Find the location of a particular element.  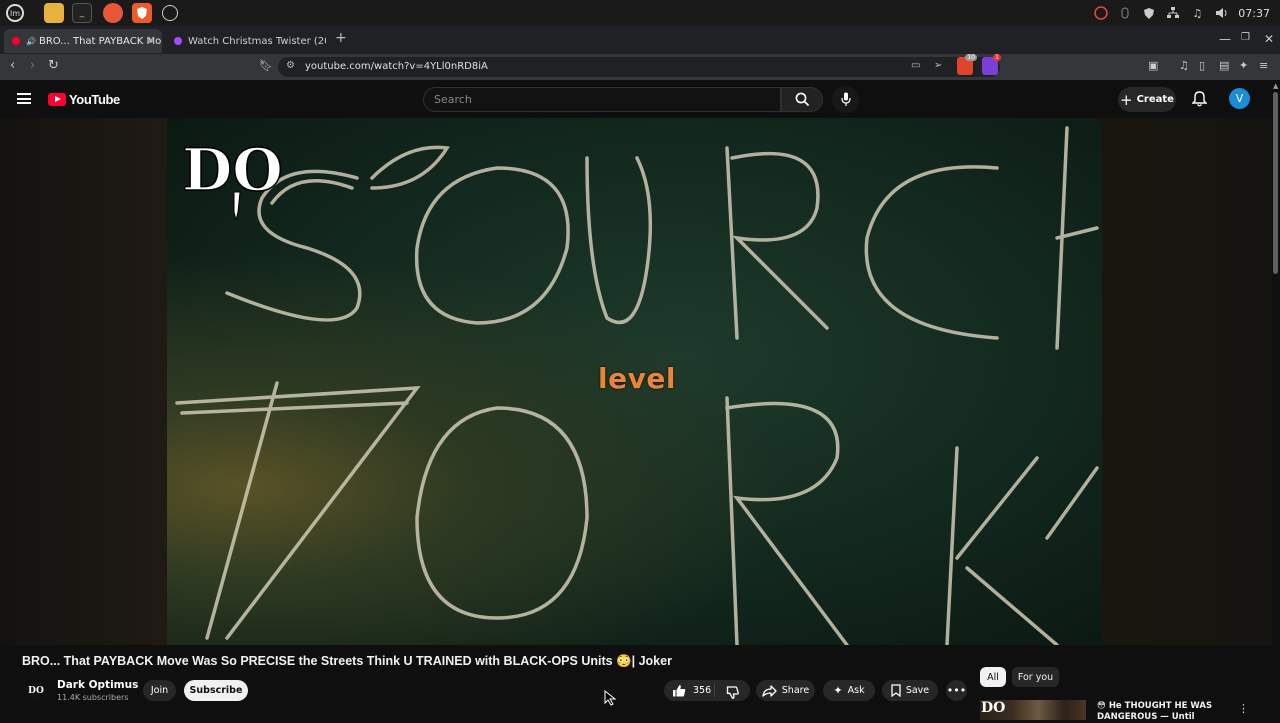

channel-avatar: DO is located at coordinates (36, 691).